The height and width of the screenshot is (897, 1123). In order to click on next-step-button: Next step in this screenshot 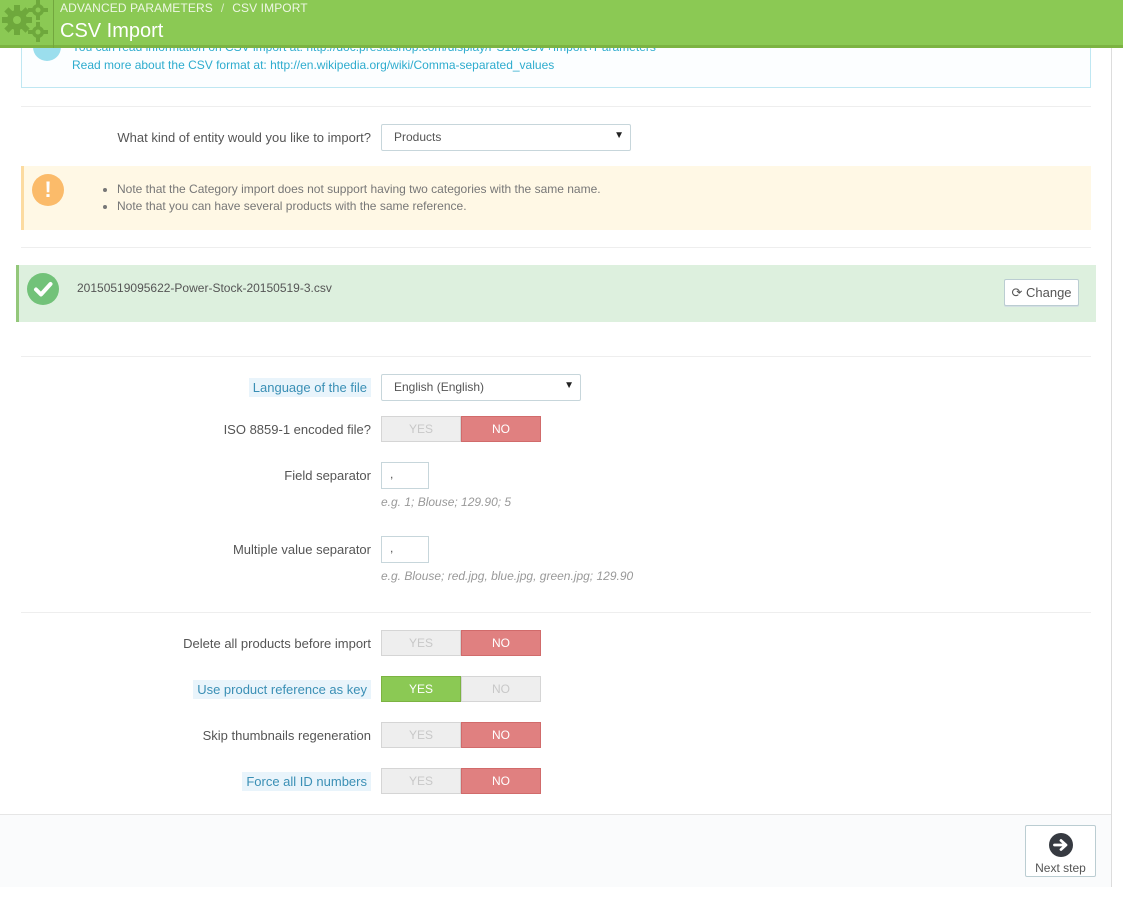, I will do `click(1060, 851)`.